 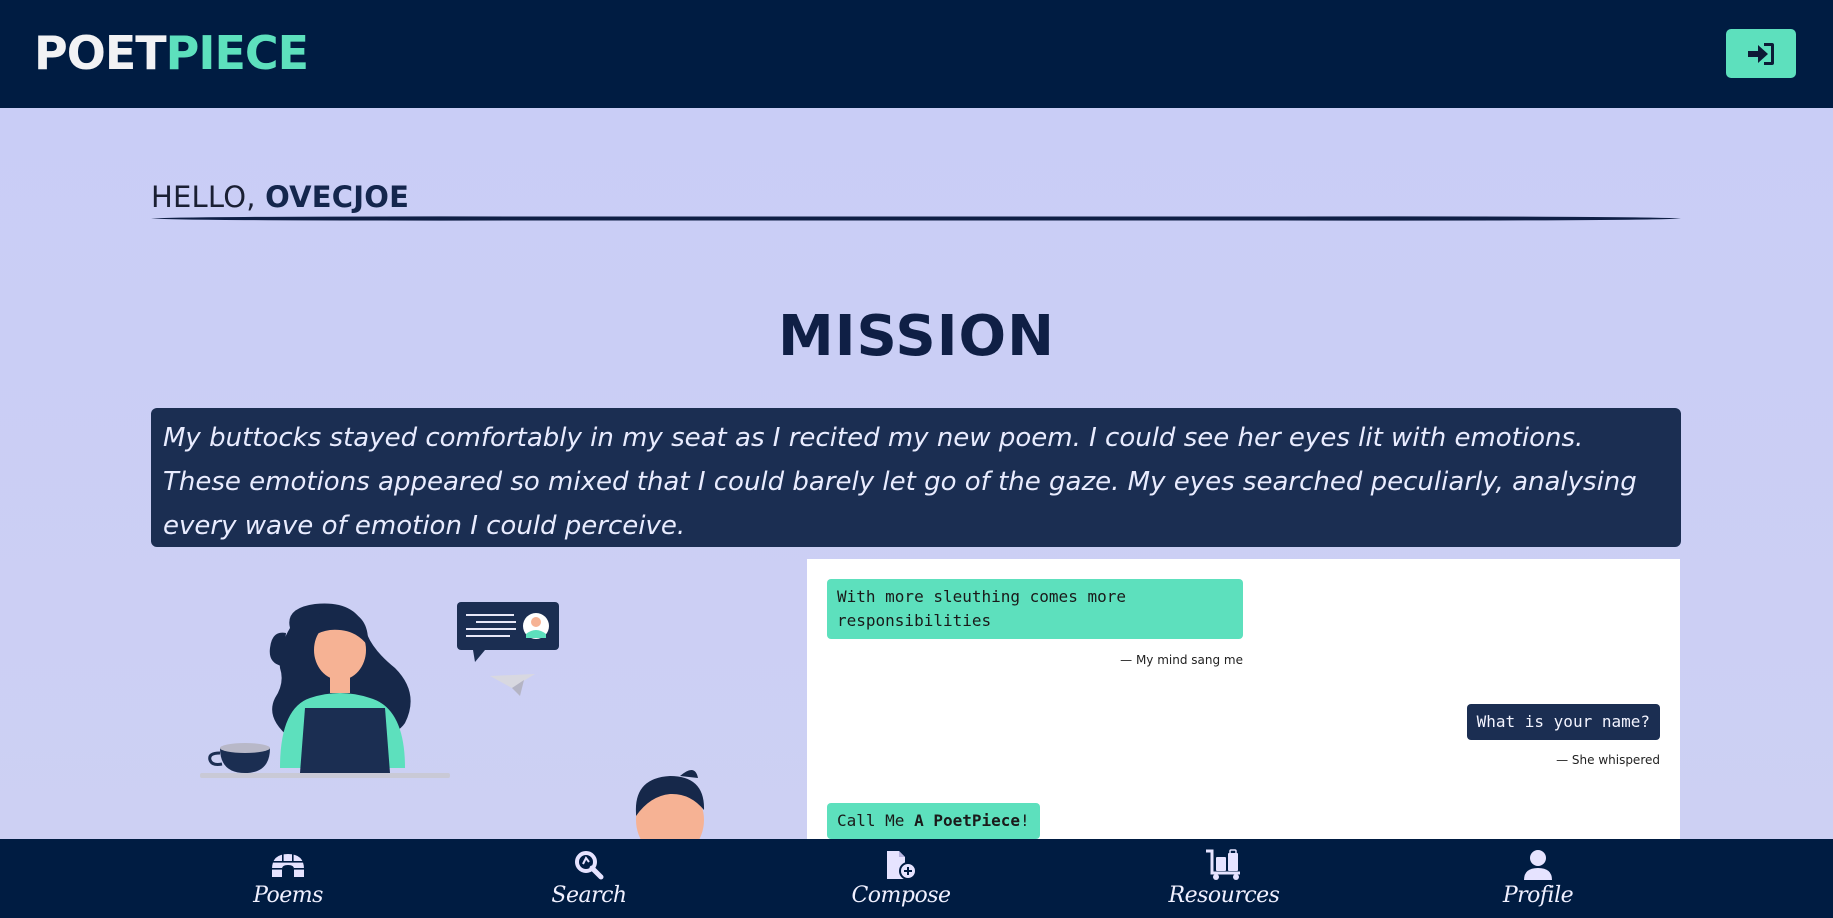 I want to click on top-header: POETPIECE, so click(x=916, y=54).